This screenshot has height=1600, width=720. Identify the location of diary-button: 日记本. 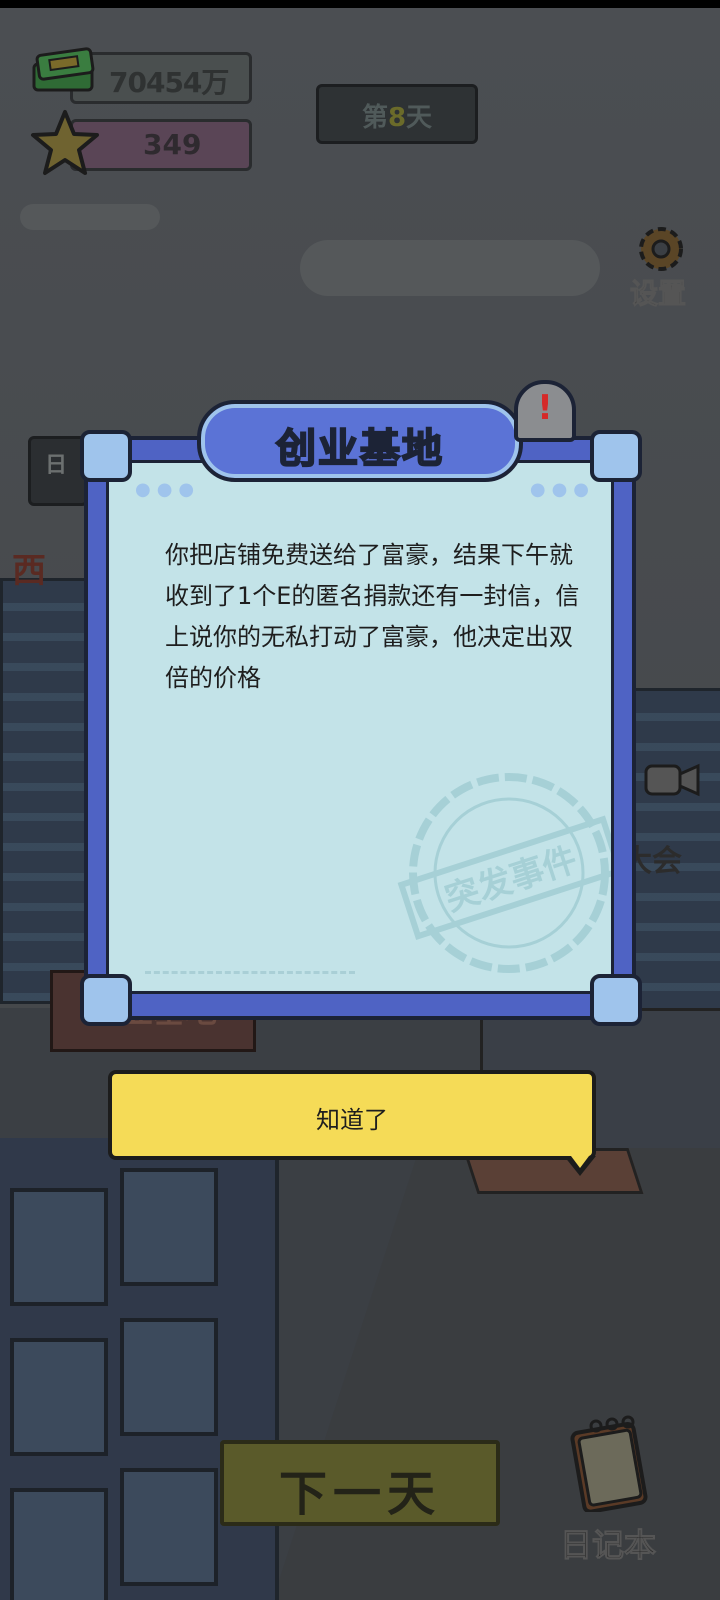
(608, 1492).